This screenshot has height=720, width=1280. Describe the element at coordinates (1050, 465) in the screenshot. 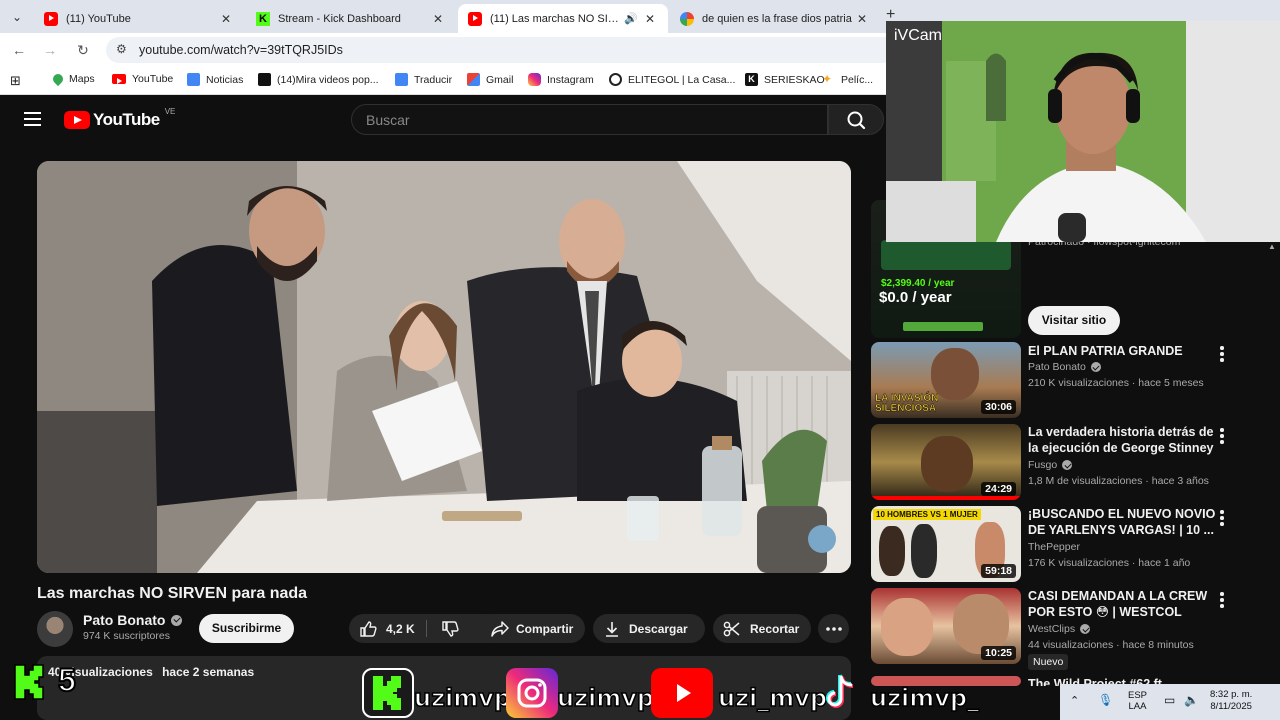

I see `channel-line: Fusgo` at that location.